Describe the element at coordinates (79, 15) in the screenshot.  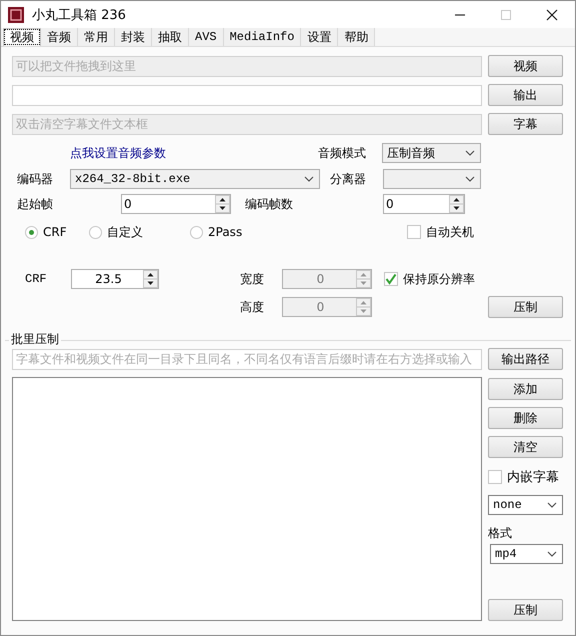
I see `window-title: 小丸工具箱 236` at that location.